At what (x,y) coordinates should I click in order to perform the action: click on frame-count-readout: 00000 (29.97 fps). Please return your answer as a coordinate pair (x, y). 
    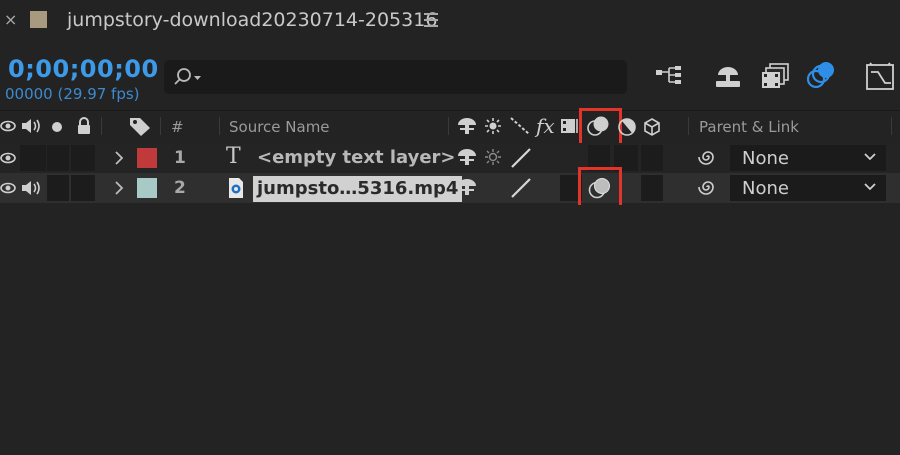
    Looking at the image, I should click on (72, 94).